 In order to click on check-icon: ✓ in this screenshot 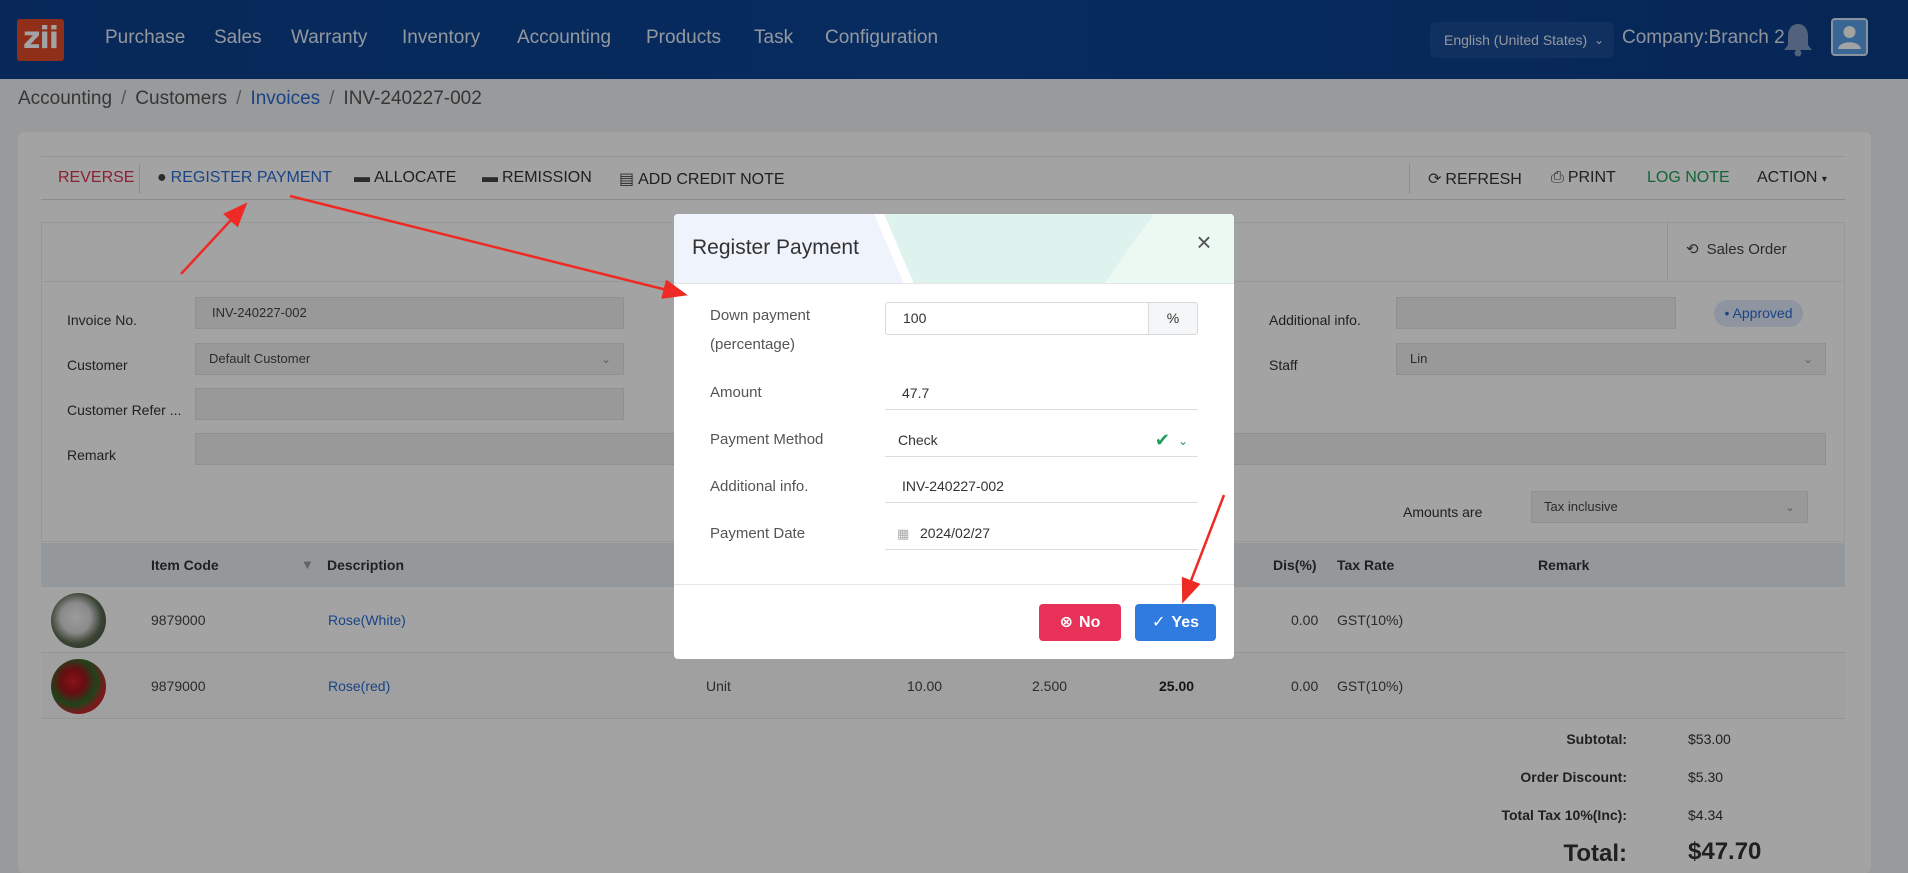, I will do `click(1159, 622)`.